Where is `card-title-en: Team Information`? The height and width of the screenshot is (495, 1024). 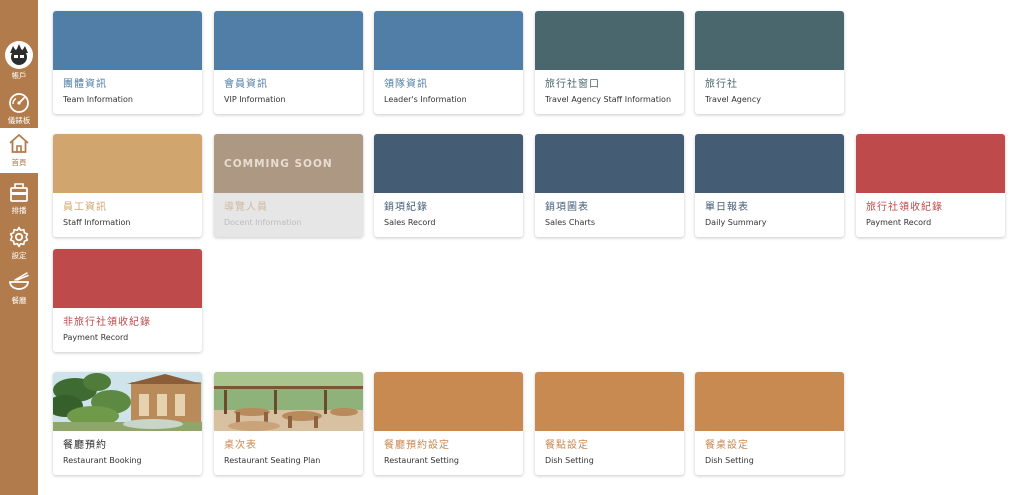 card-title-en: Team Information is located at coordinates (98, 99).